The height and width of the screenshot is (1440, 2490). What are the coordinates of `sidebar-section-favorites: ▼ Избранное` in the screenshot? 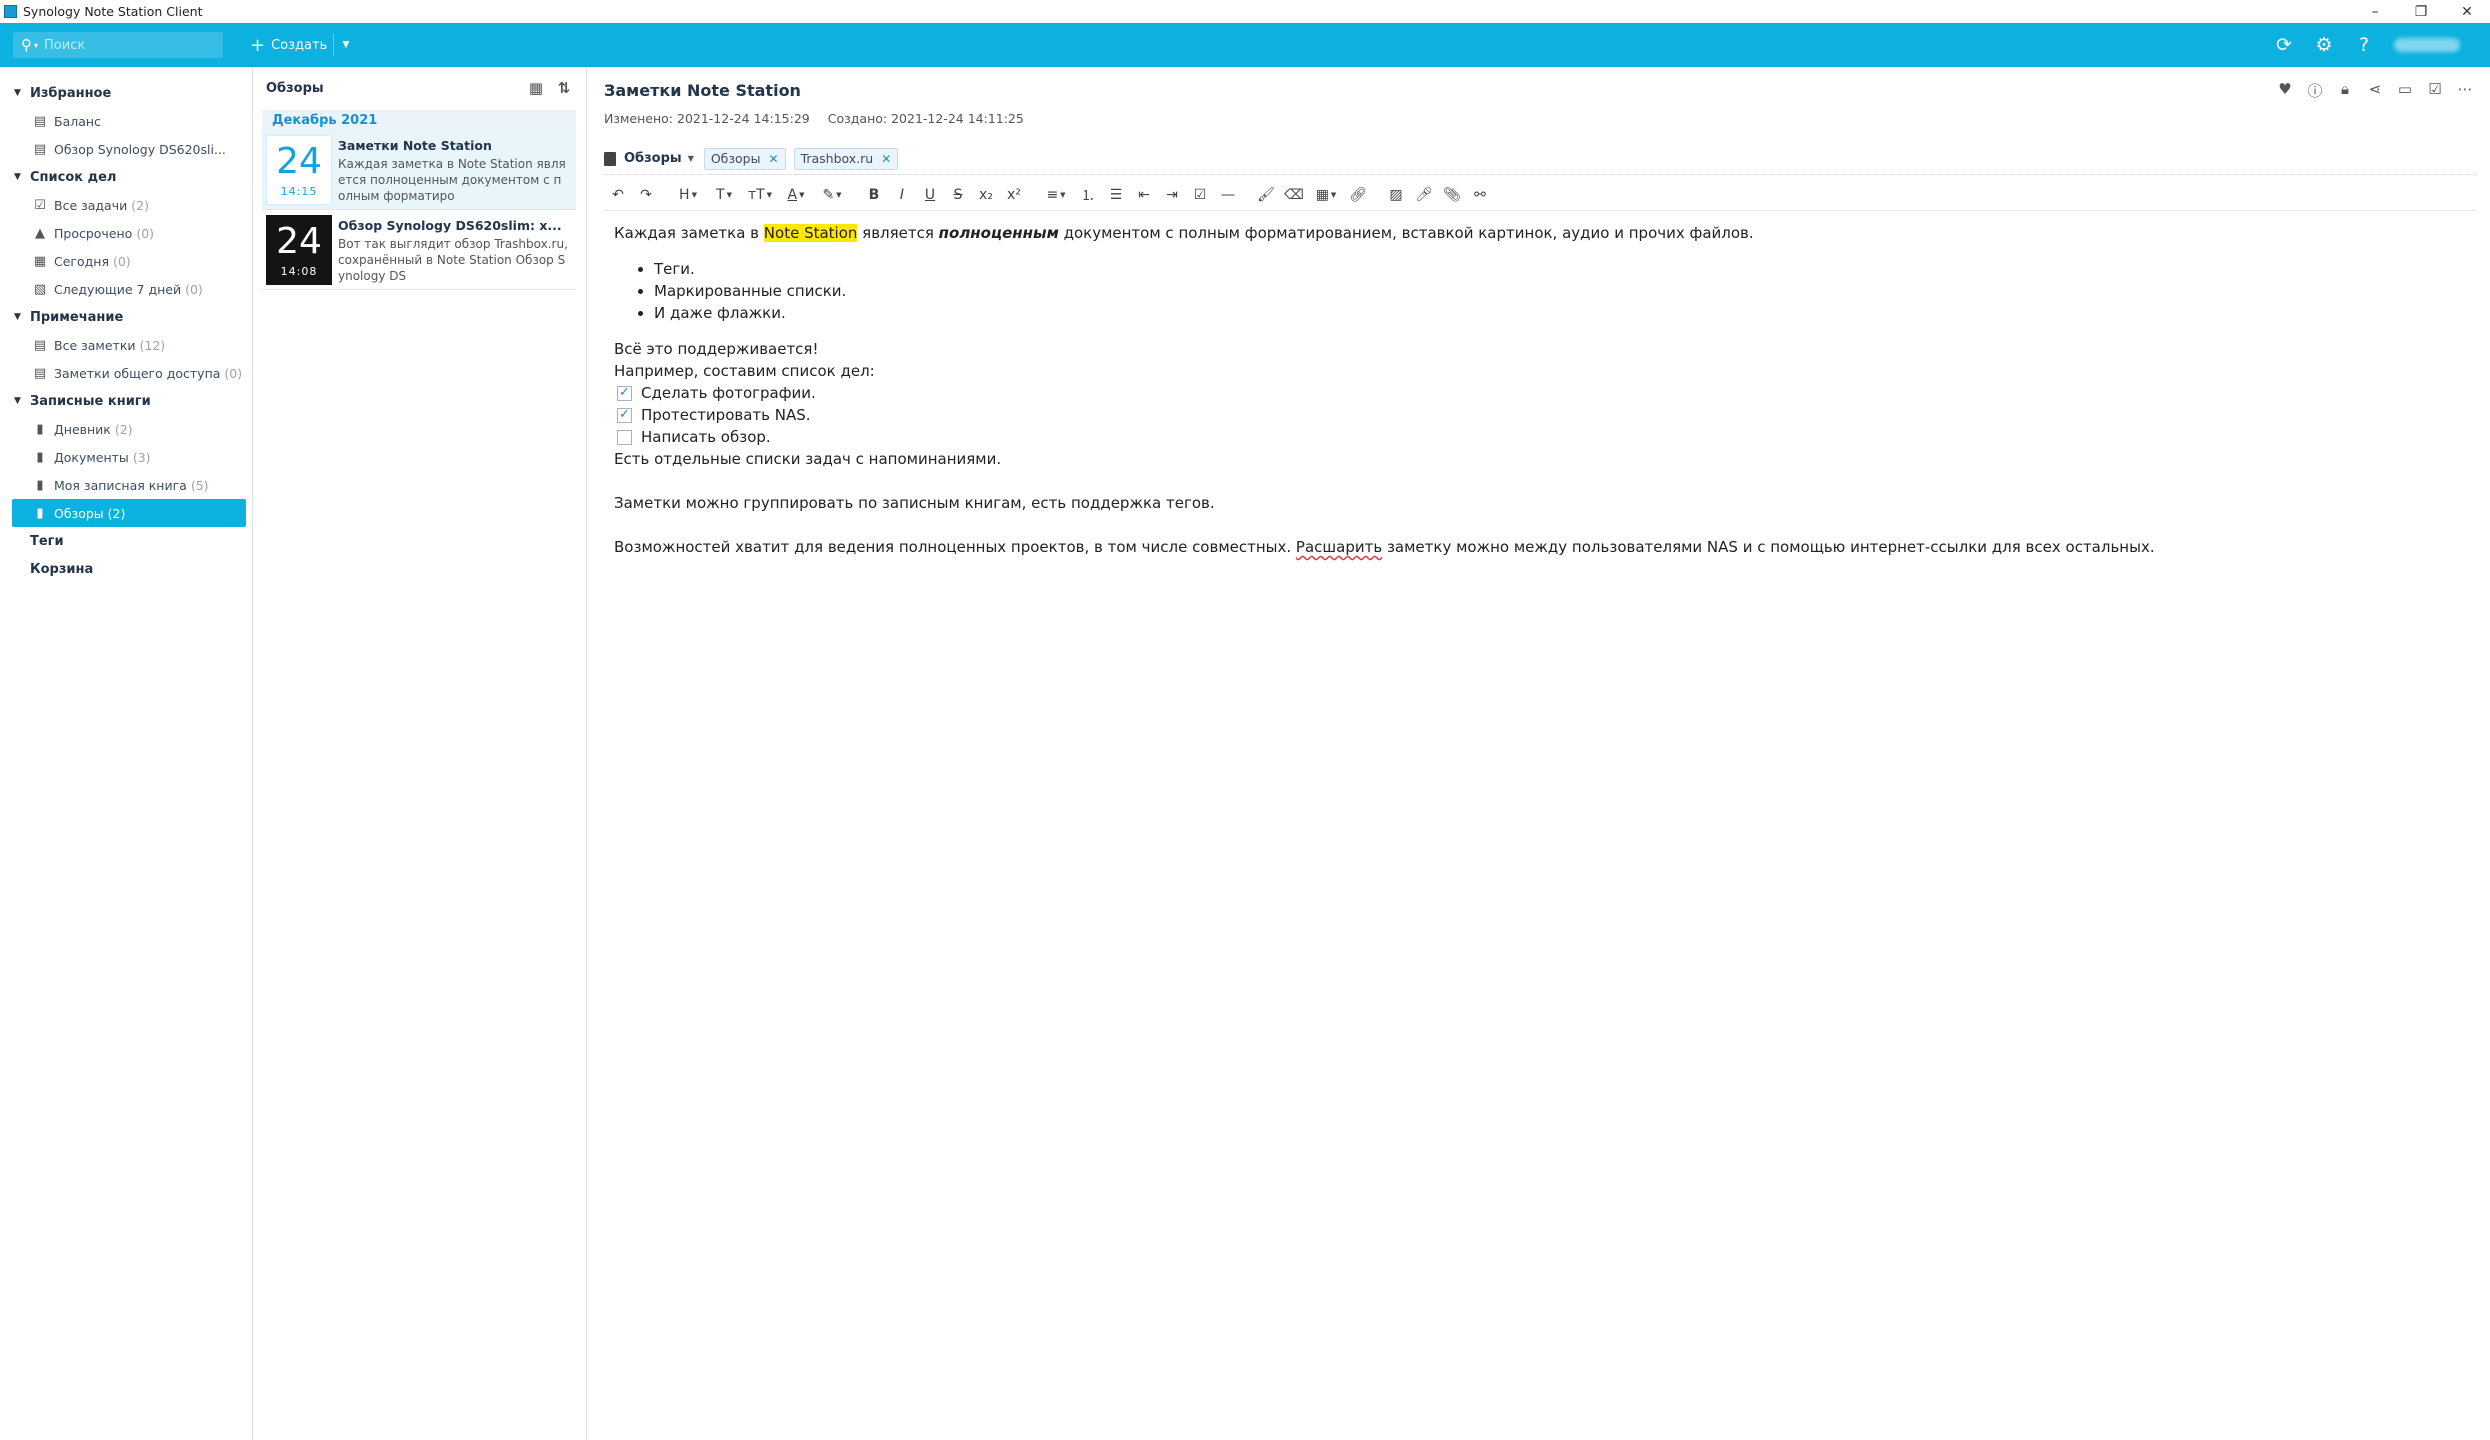 It's located at (126, 93).